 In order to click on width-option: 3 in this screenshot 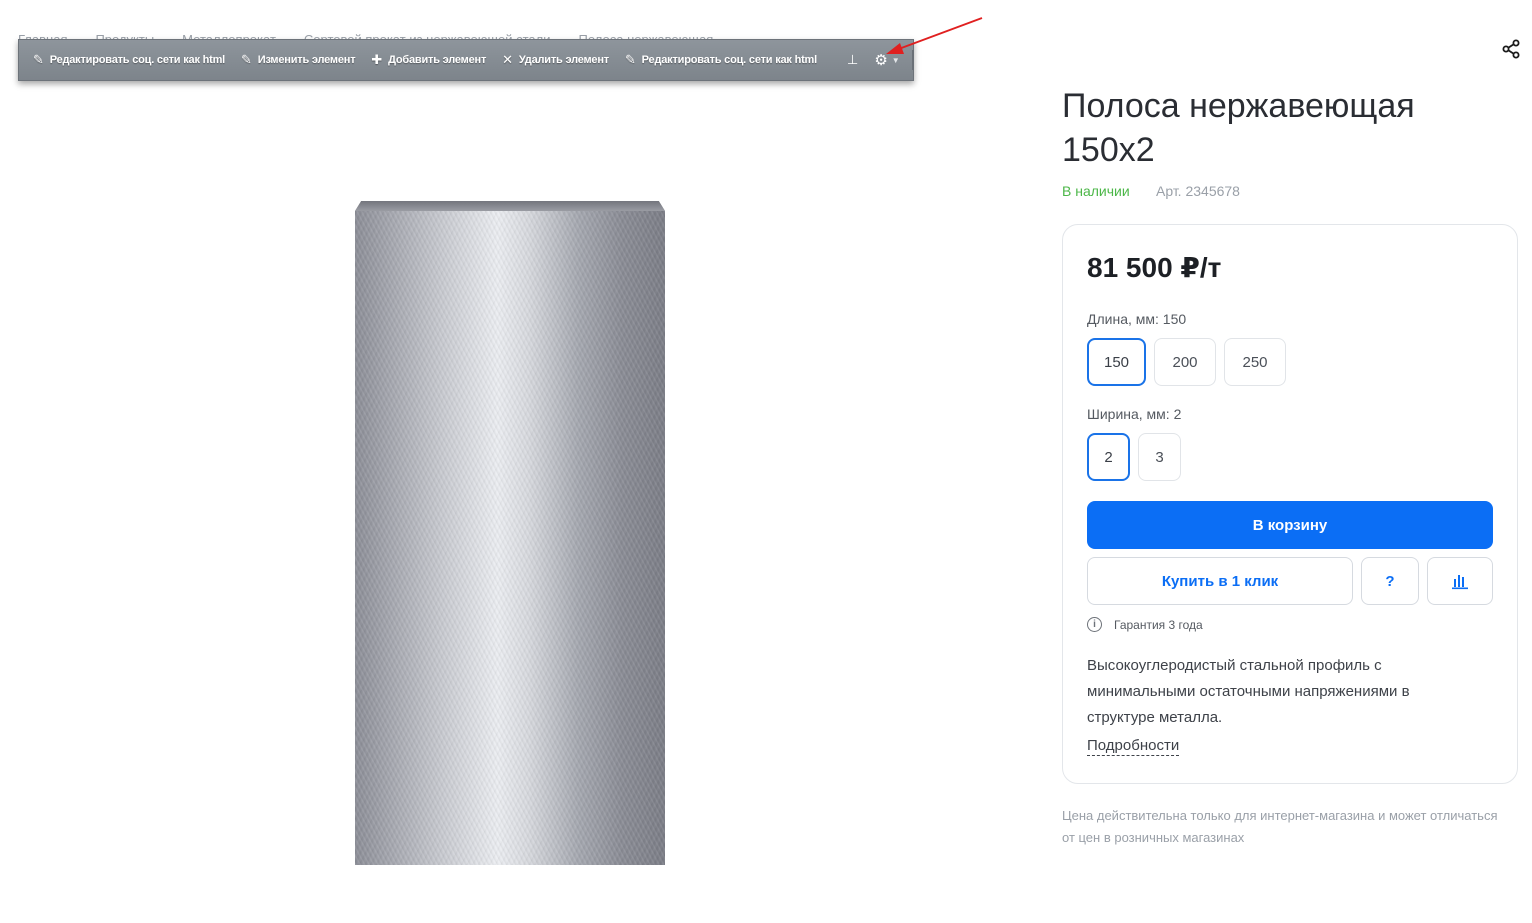, I will do `click(1159, 457)`.